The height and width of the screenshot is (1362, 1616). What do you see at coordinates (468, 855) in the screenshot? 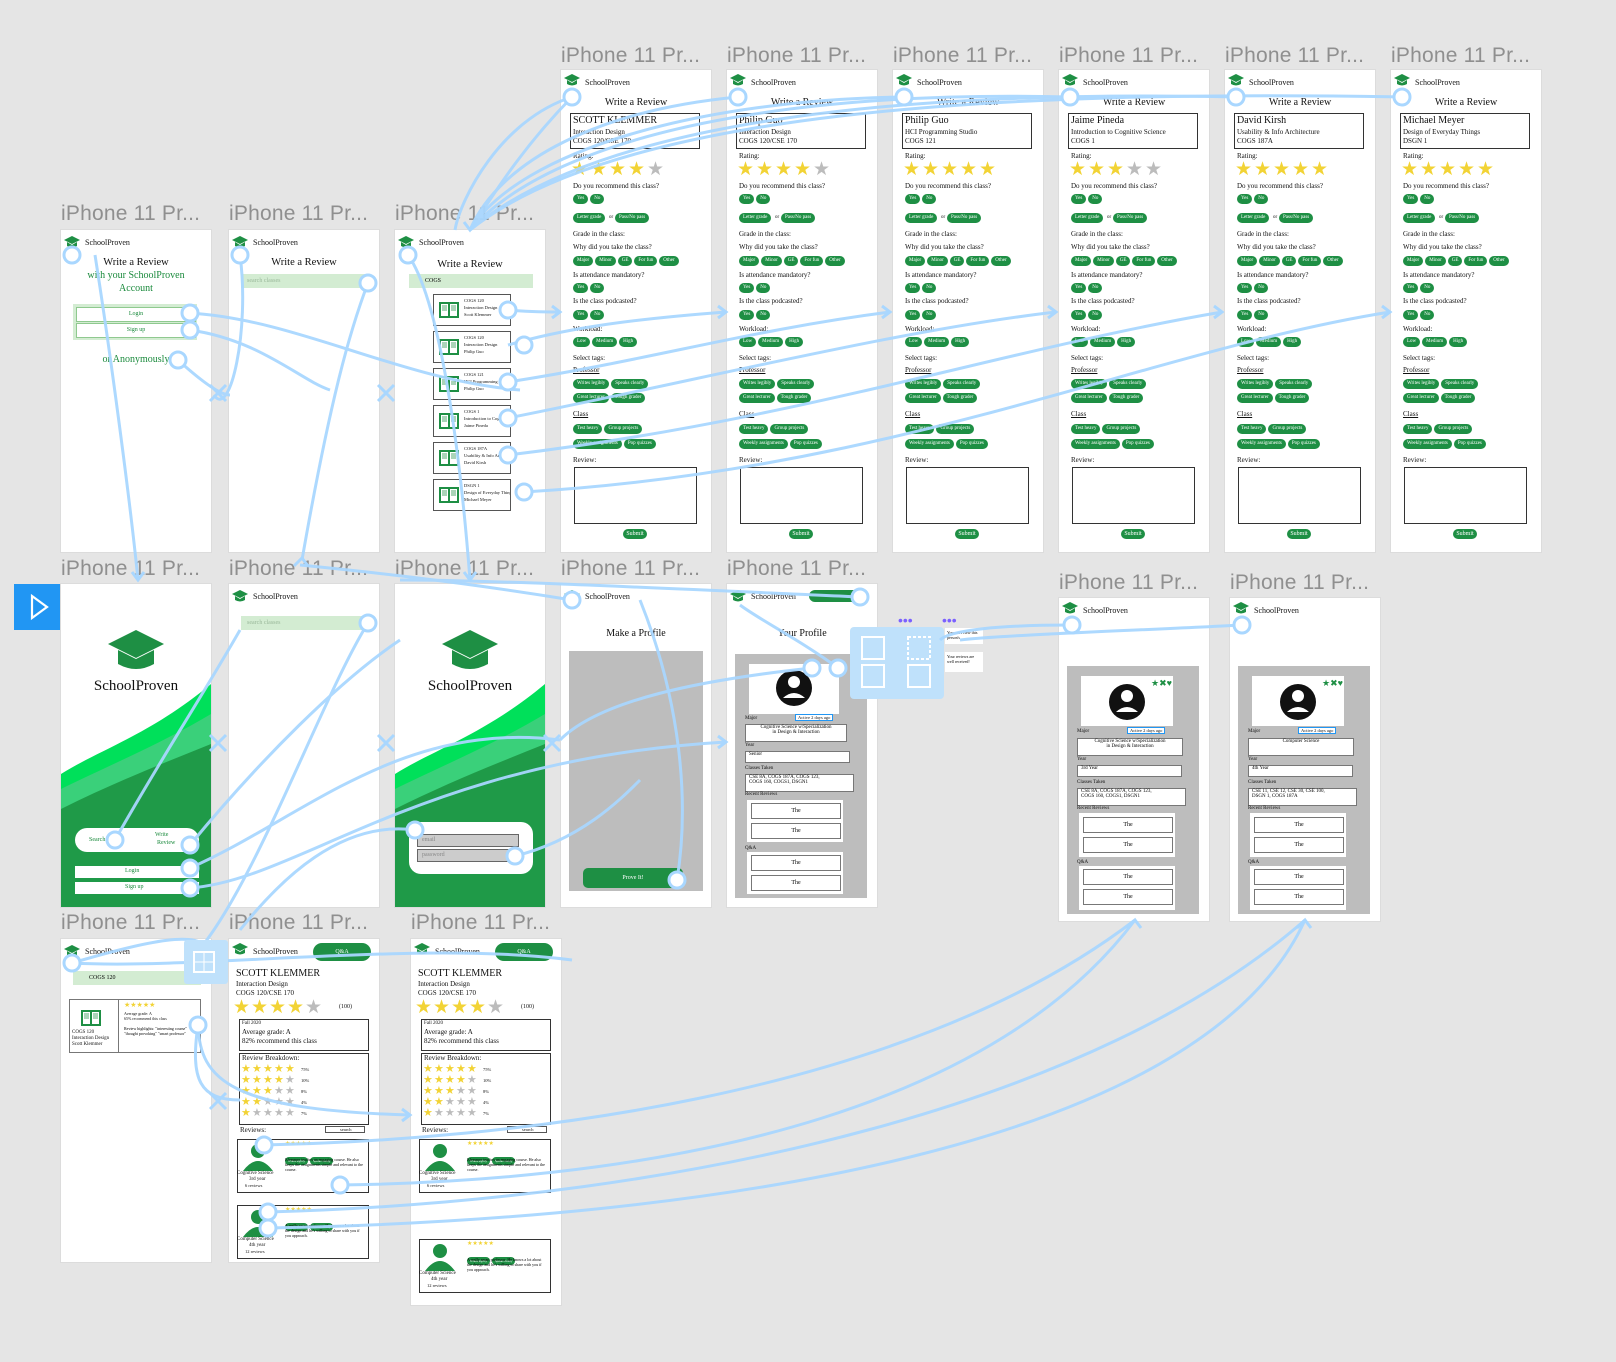
I see `password-field: password` at bounding box center [468, 855].